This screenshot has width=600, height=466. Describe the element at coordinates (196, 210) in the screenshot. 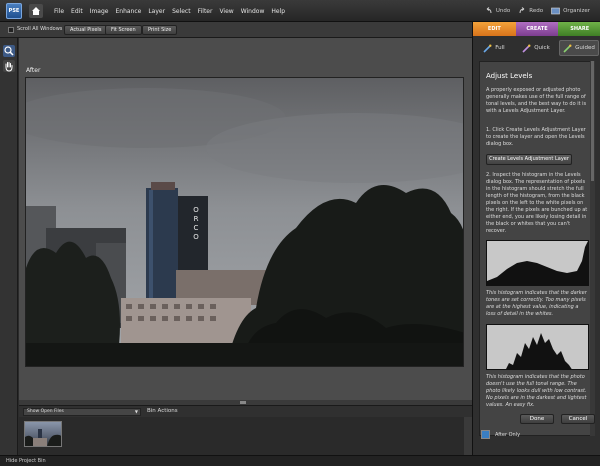

I see `photo-sign-o1: O` at that location.